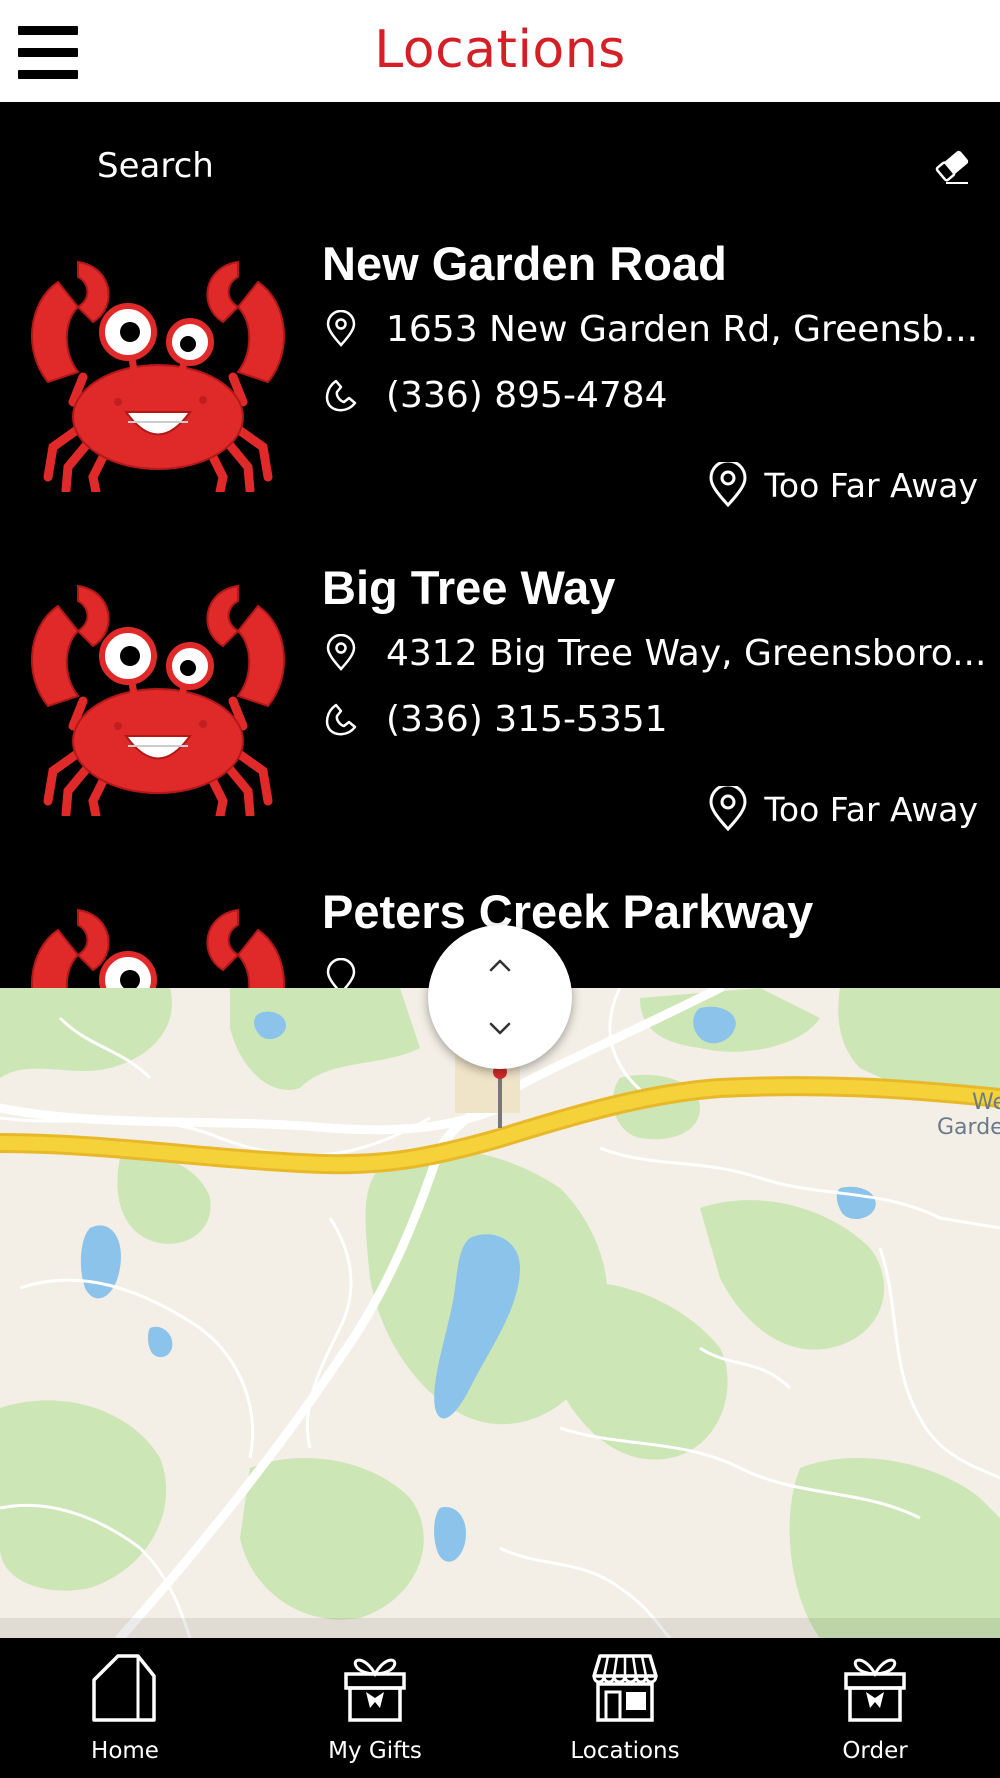 The height and width of the screenshot is (1778, 1000). Describe the element at coordinates (527, 395) in the screenshot. I see `phone-text: (336) 895-4784` at that location.